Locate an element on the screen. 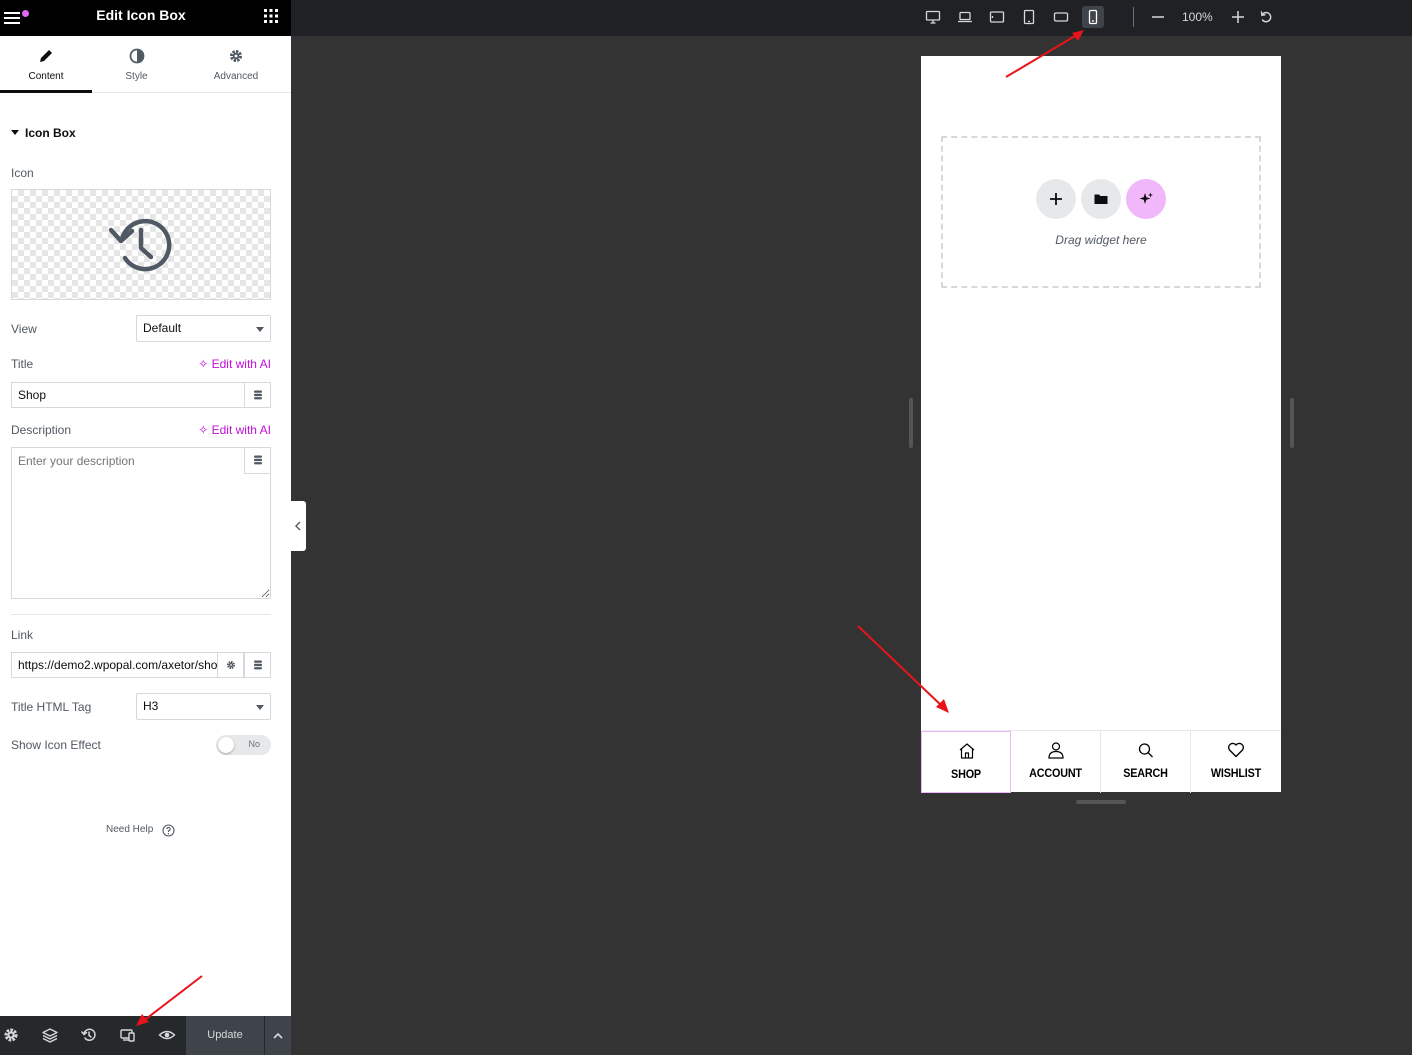  show-icon-effect-toggle: No is located at coordinates (243, 745).